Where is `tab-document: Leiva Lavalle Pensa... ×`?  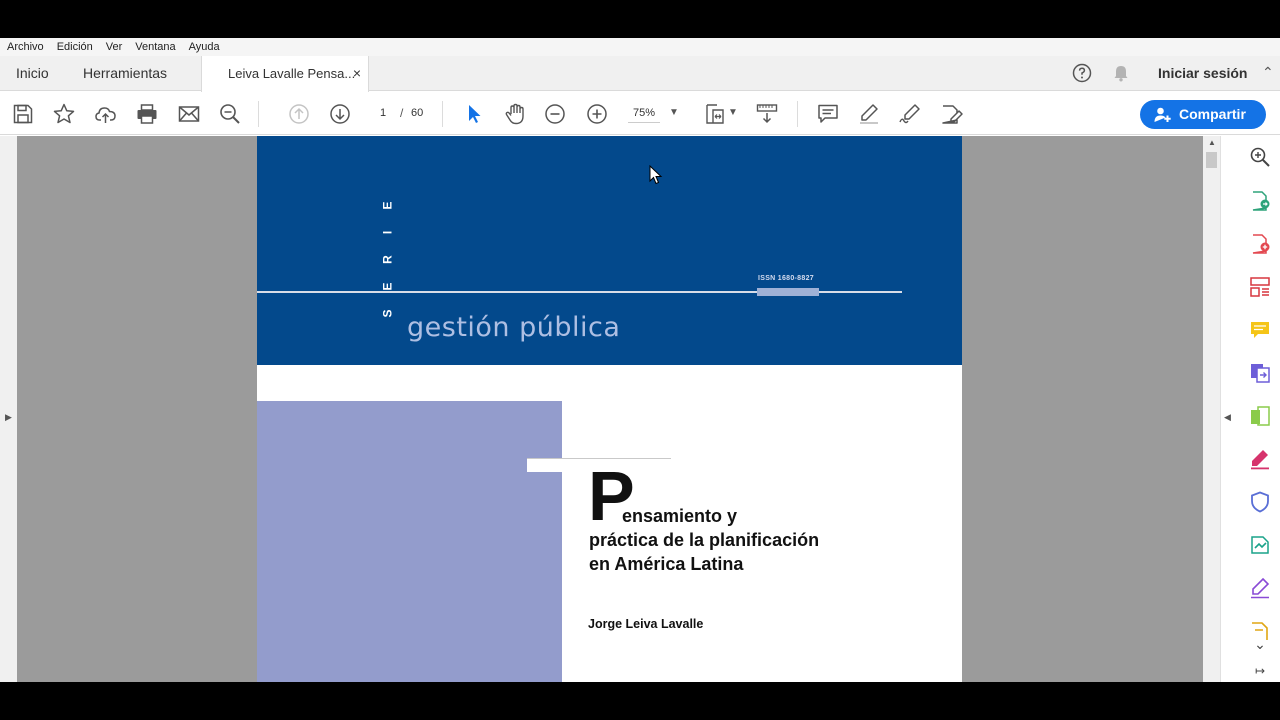 tab-document: Leiva Lavalle Pensa... × is located at coordinates (285, 74).